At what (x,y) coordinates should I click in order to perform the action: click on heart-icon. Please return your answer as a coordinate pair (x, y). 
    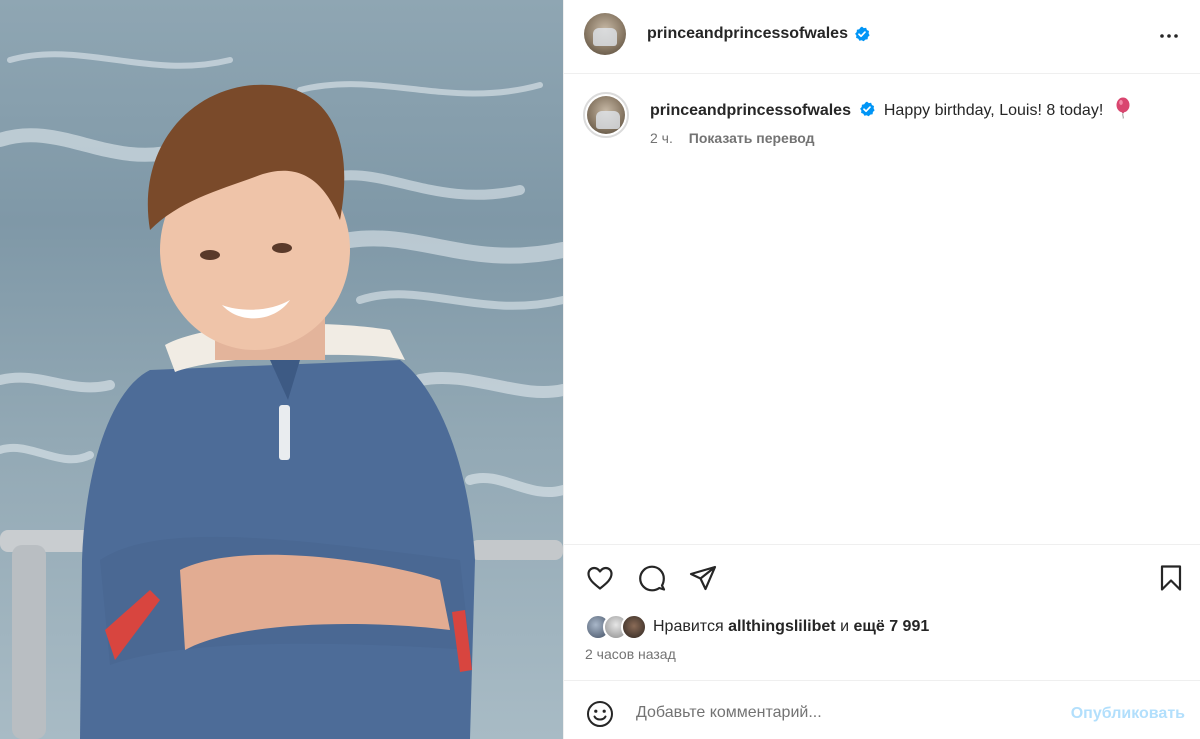
    Looking at the image, I should click on (600, 578).